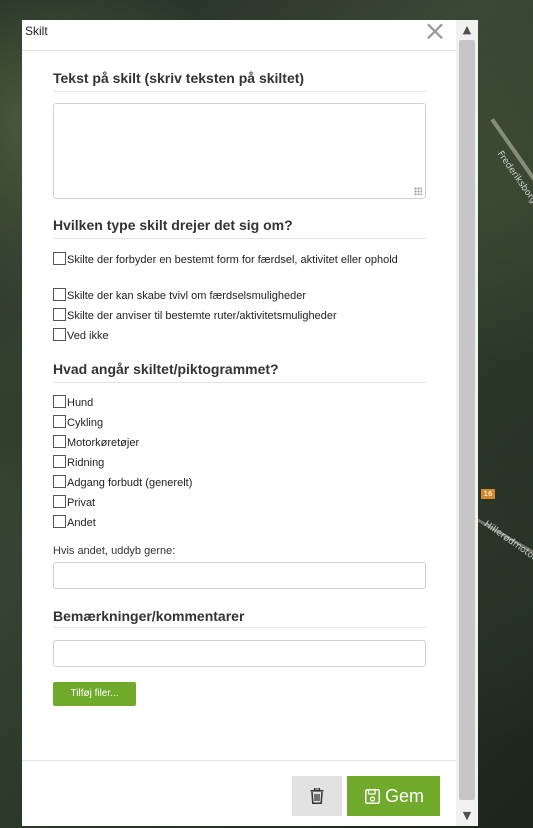 This screenshot has width=533, height=828. I want to click on sign-type-option: Ved ikke, so click(239, 335).